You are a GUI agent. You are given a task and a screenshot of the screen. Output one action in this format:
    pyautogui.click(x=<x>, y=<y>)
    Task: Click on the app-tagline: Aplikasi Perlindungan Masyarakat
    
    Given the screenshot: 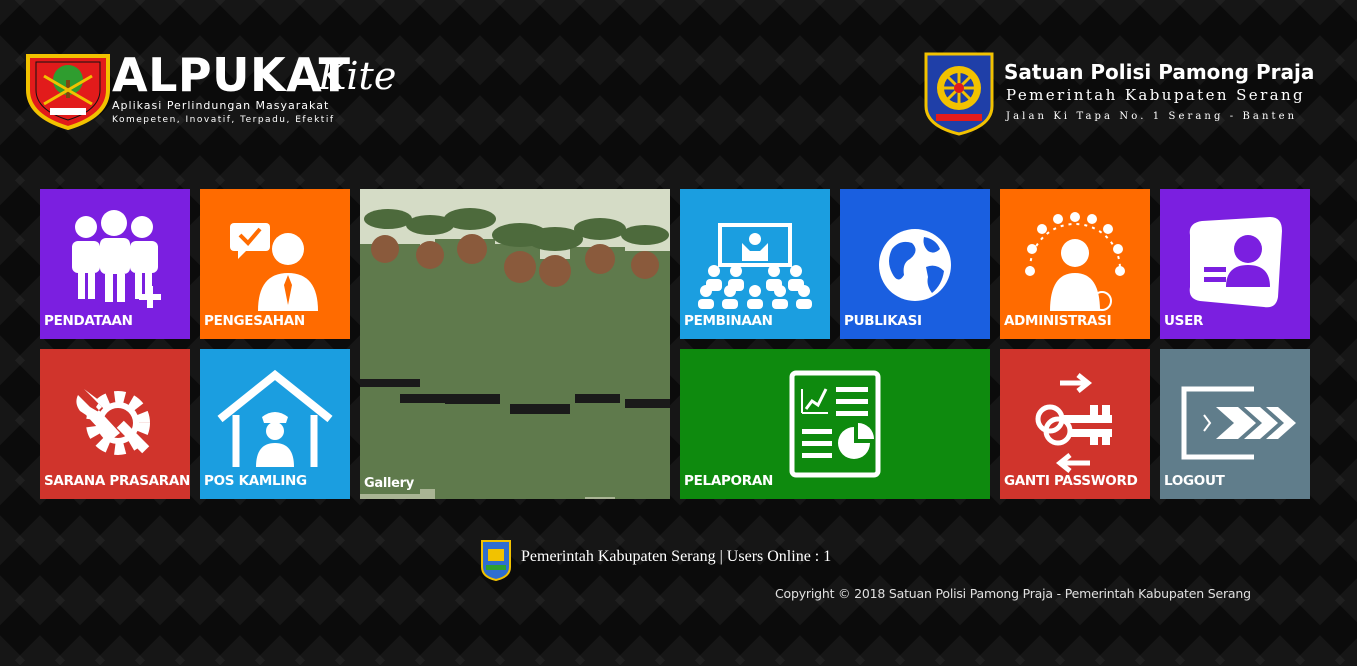 What is the action you would take?
    pyautogui.click(x=221, y=105)
    